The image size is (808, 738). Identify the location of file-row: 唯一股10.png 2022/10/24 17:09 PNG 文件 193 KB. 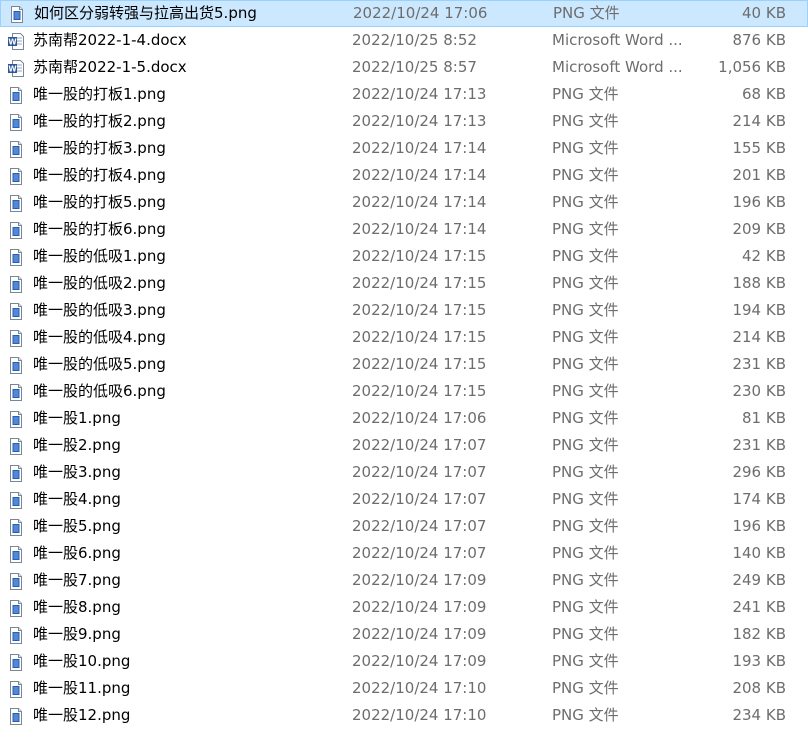
(404, 661).